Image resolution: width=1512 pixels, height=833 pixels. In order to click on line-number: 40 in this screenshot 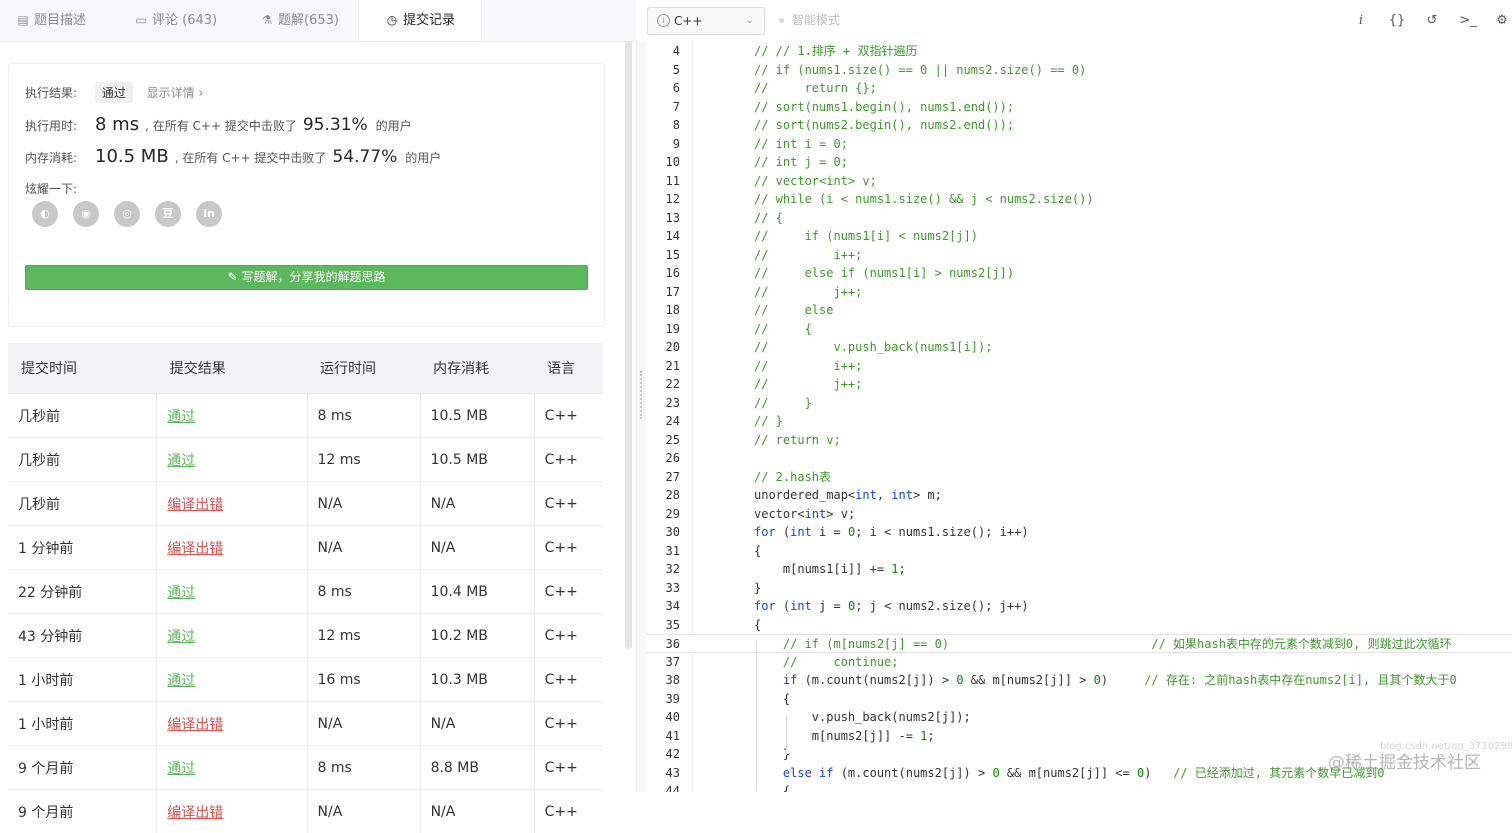, I will do `click(663, 717)`.